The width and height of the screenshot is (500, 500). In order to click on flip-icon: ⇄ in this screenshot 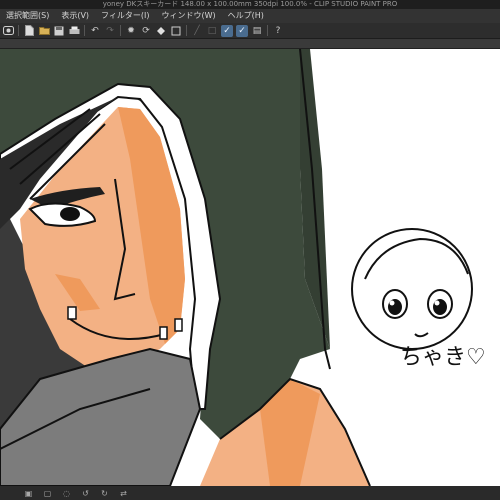, I will do `click(123, 493)`.